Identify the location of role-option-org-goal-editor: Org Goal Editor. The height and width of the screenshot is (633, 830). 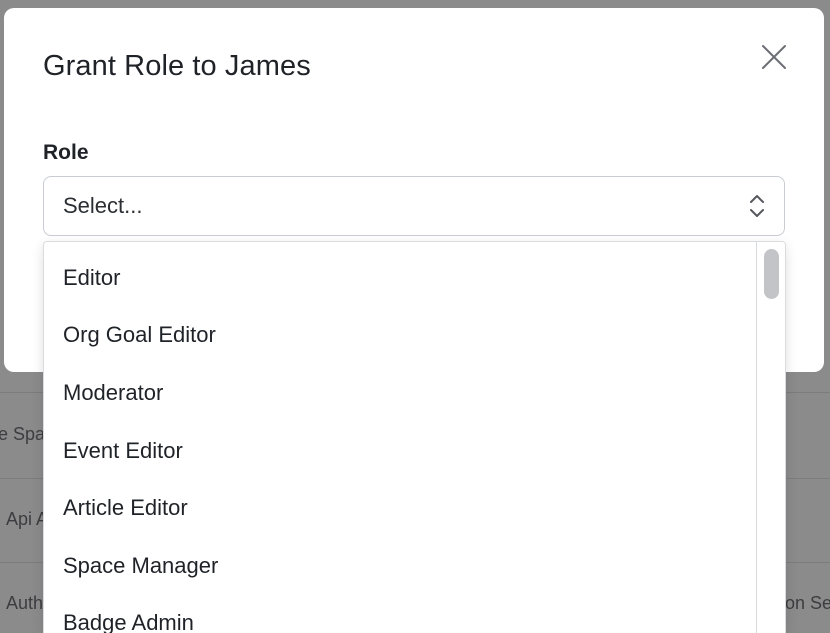
(400, 336).